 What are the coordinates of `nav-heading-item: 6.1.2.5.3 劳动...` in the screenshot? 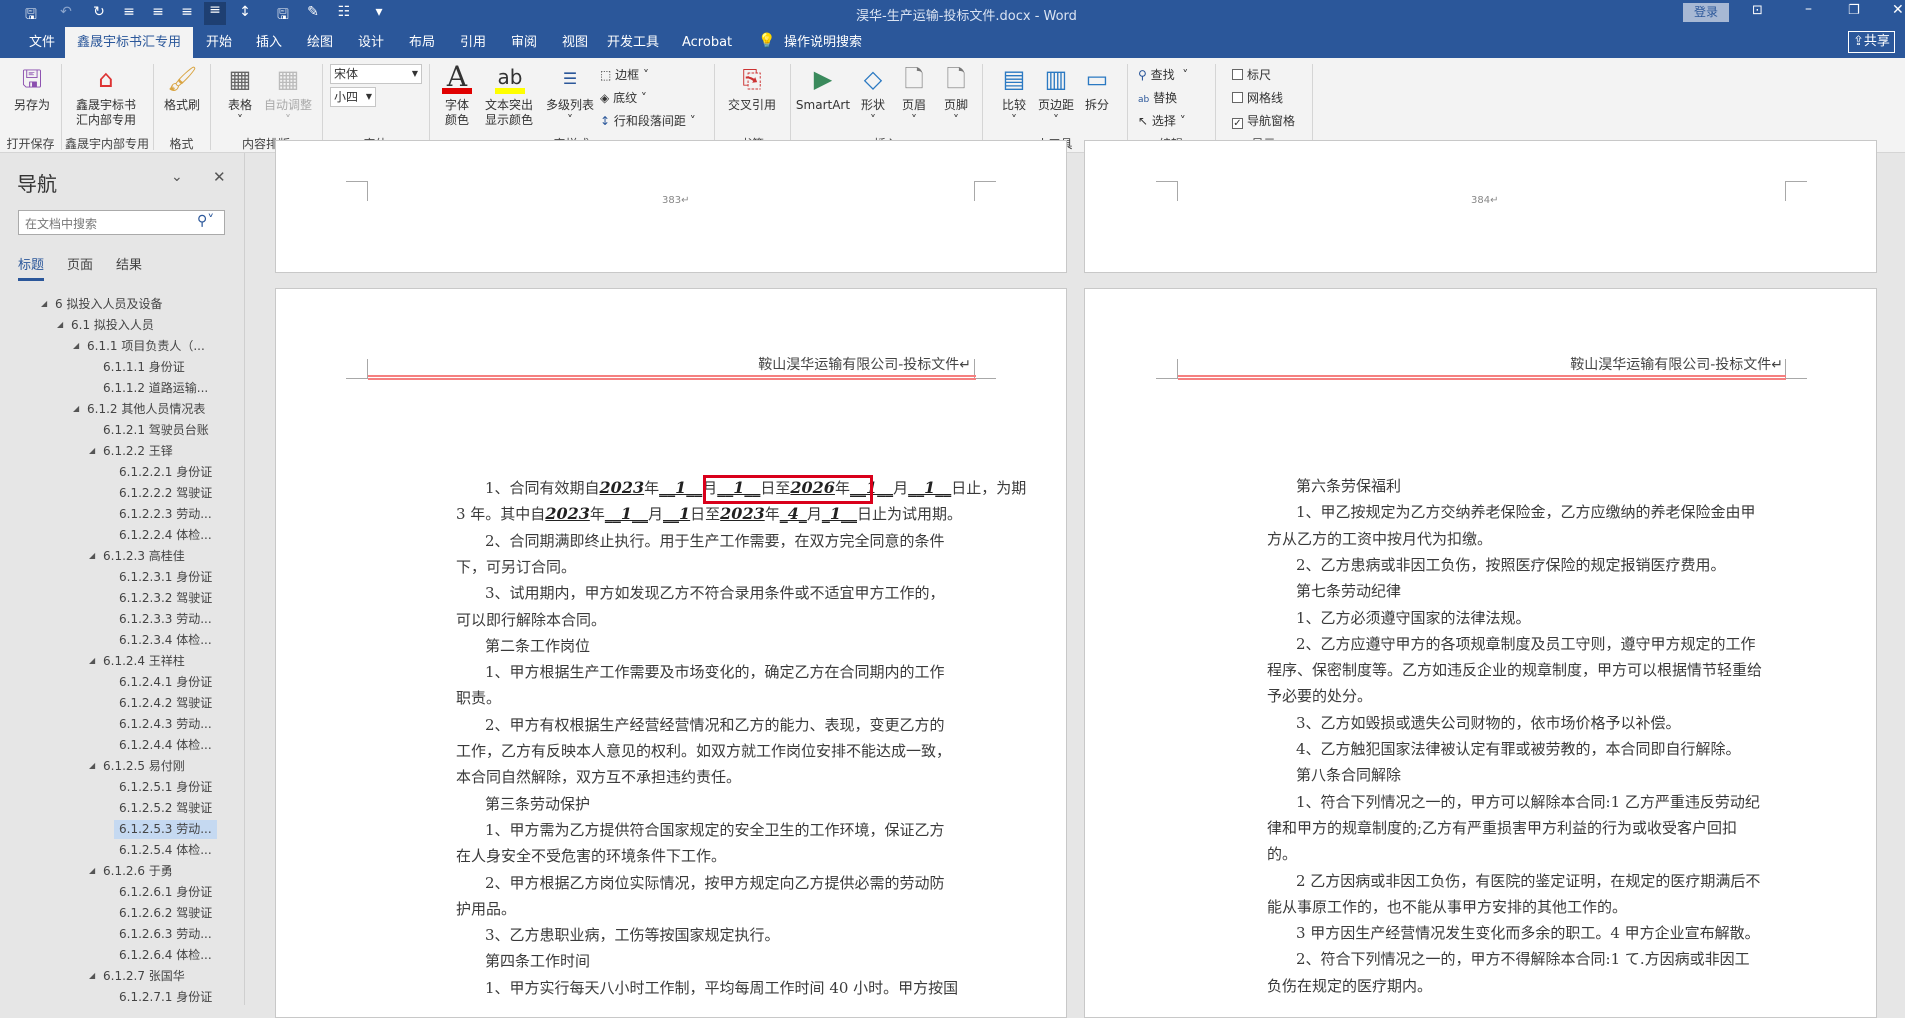 It's located at (165, 829).